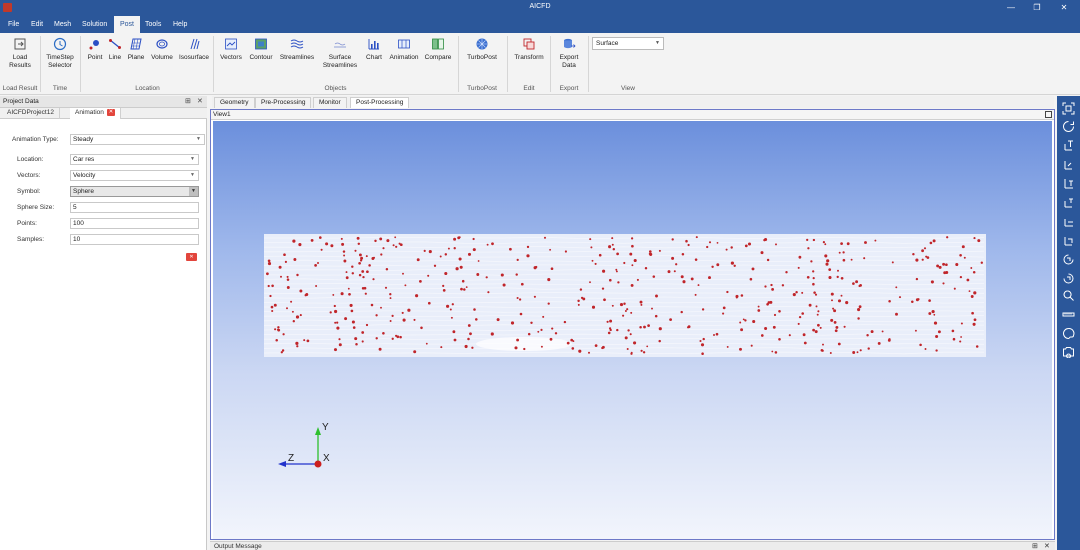 The height and width of the screenshot is (550, 1080). I want to click on fit-view-icon, so click(1068, 108).